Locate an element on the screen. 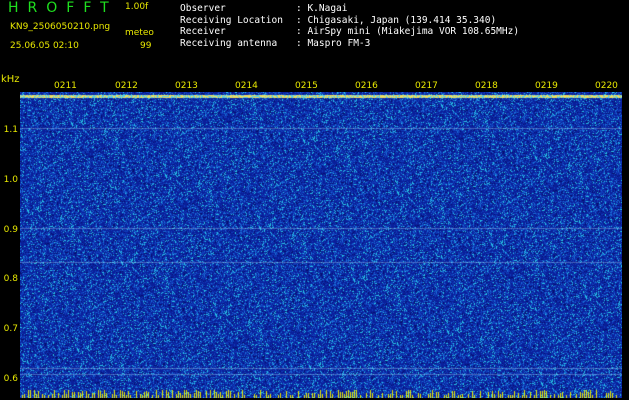 Image resolution: width=629 pixels, height=400 pixels. x-tick-label: 0212 is located at coordinates (126, 86).